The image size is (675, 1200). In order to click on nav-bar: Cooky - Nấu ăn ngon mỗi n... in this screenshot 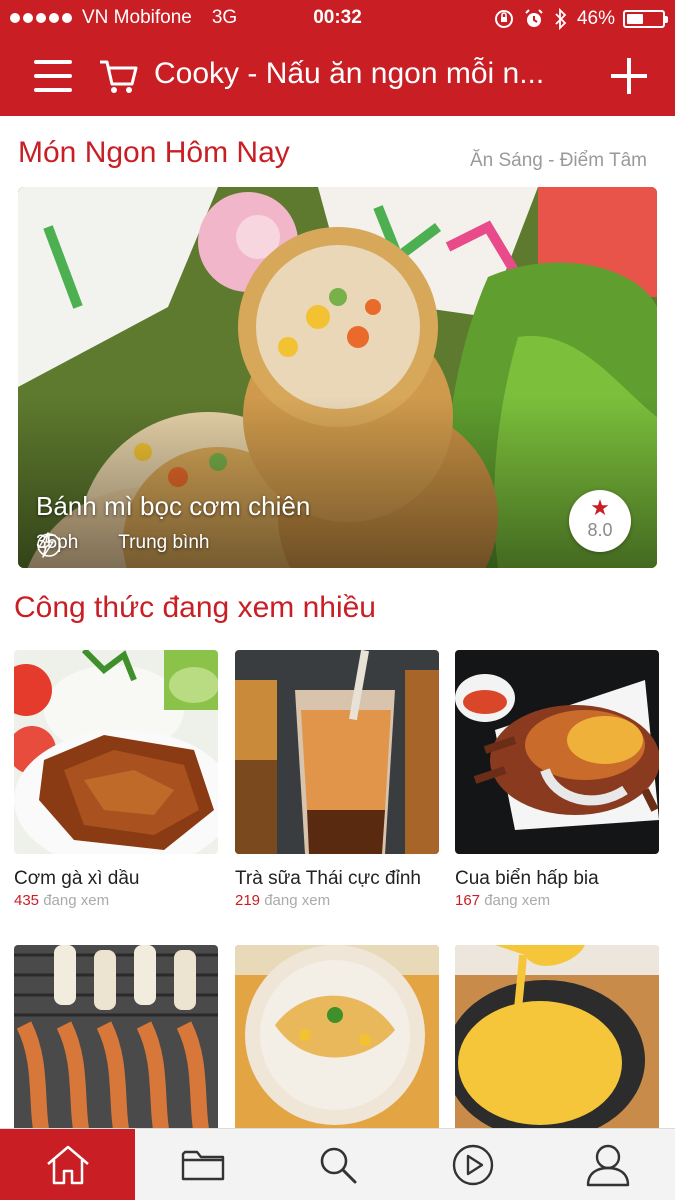, I will do `click(337, 77)`.